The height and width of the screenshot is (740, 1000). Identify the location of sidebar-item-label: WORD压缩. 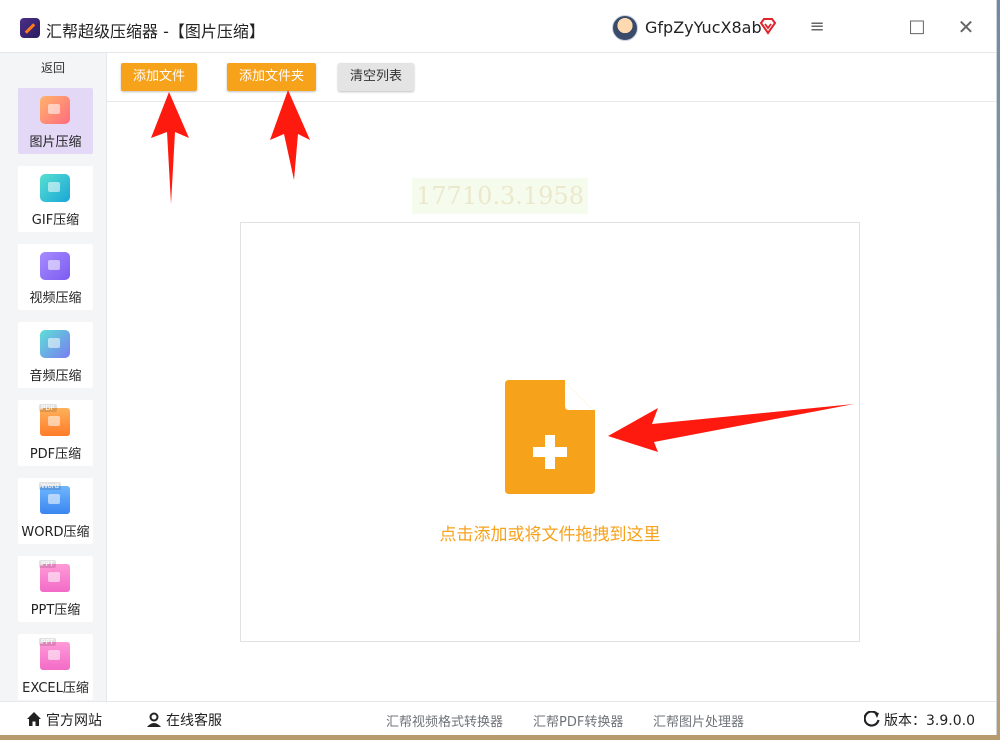
(55, 532).